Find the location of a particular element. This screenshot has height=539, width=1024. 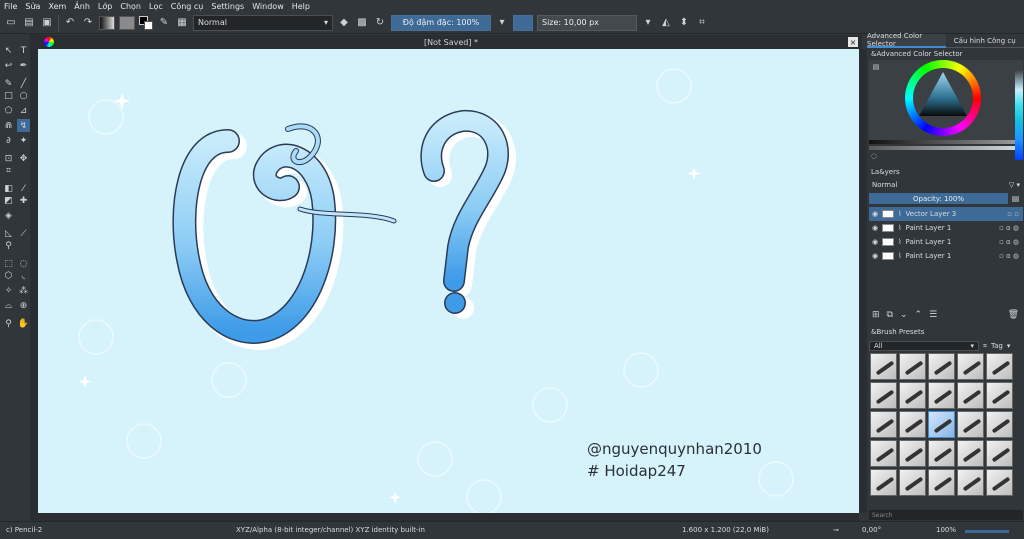

add-layer-icon: ⊞ is located at coordinates (876, 315).